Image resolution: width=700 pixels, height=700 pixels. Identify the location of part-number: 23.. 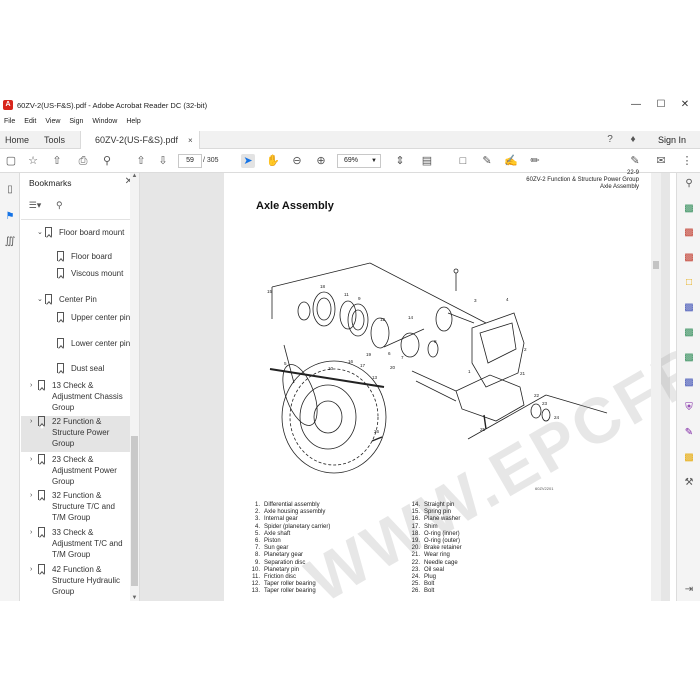
(415, 569).